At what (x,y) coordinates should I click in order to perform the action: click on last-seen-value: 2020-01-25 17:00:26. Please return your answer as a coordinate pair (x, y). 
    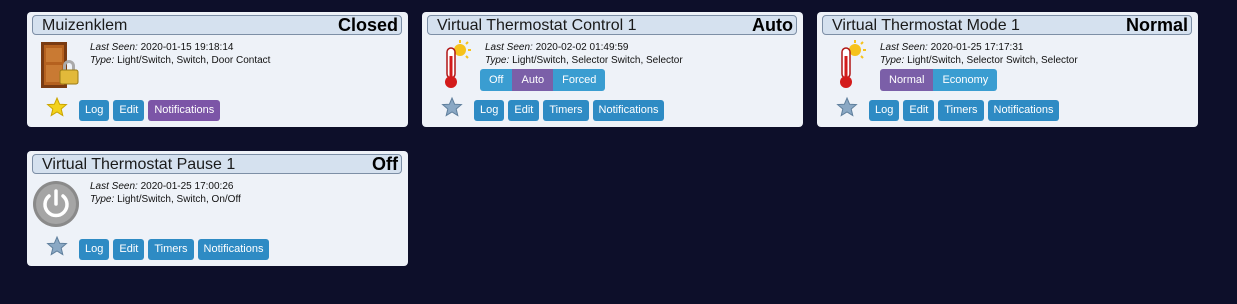
    Looking at the image, I should click on (187, 186).